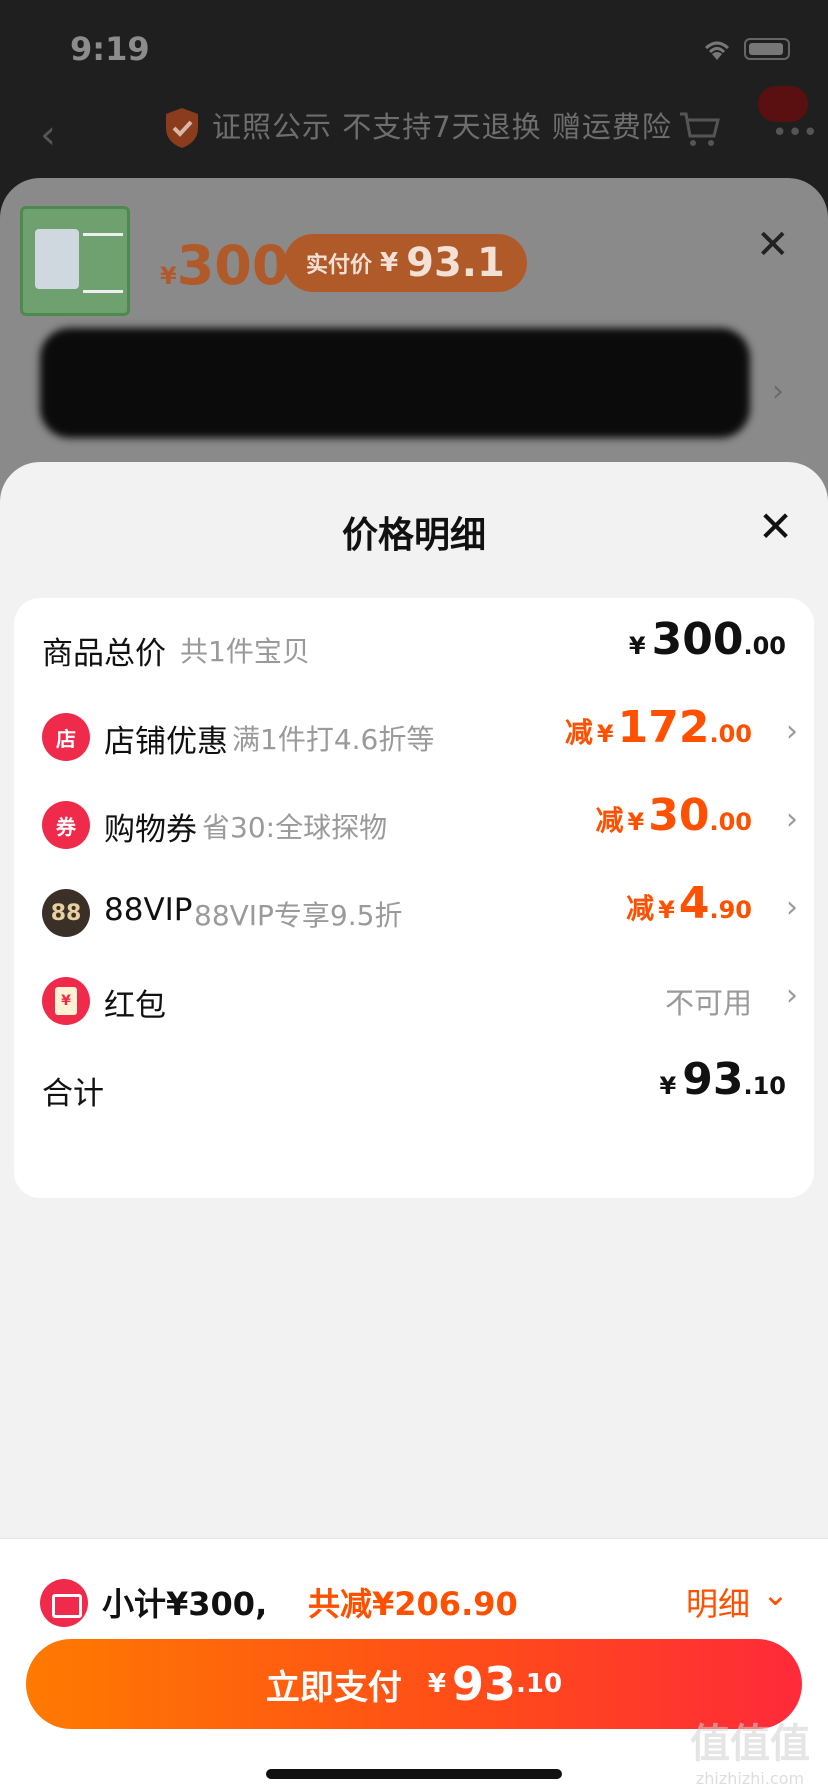  What do you see at coordinates (708, 1003) in the screenshot?
I see `row-status: 不可用` at bounding box center [708, 1003].